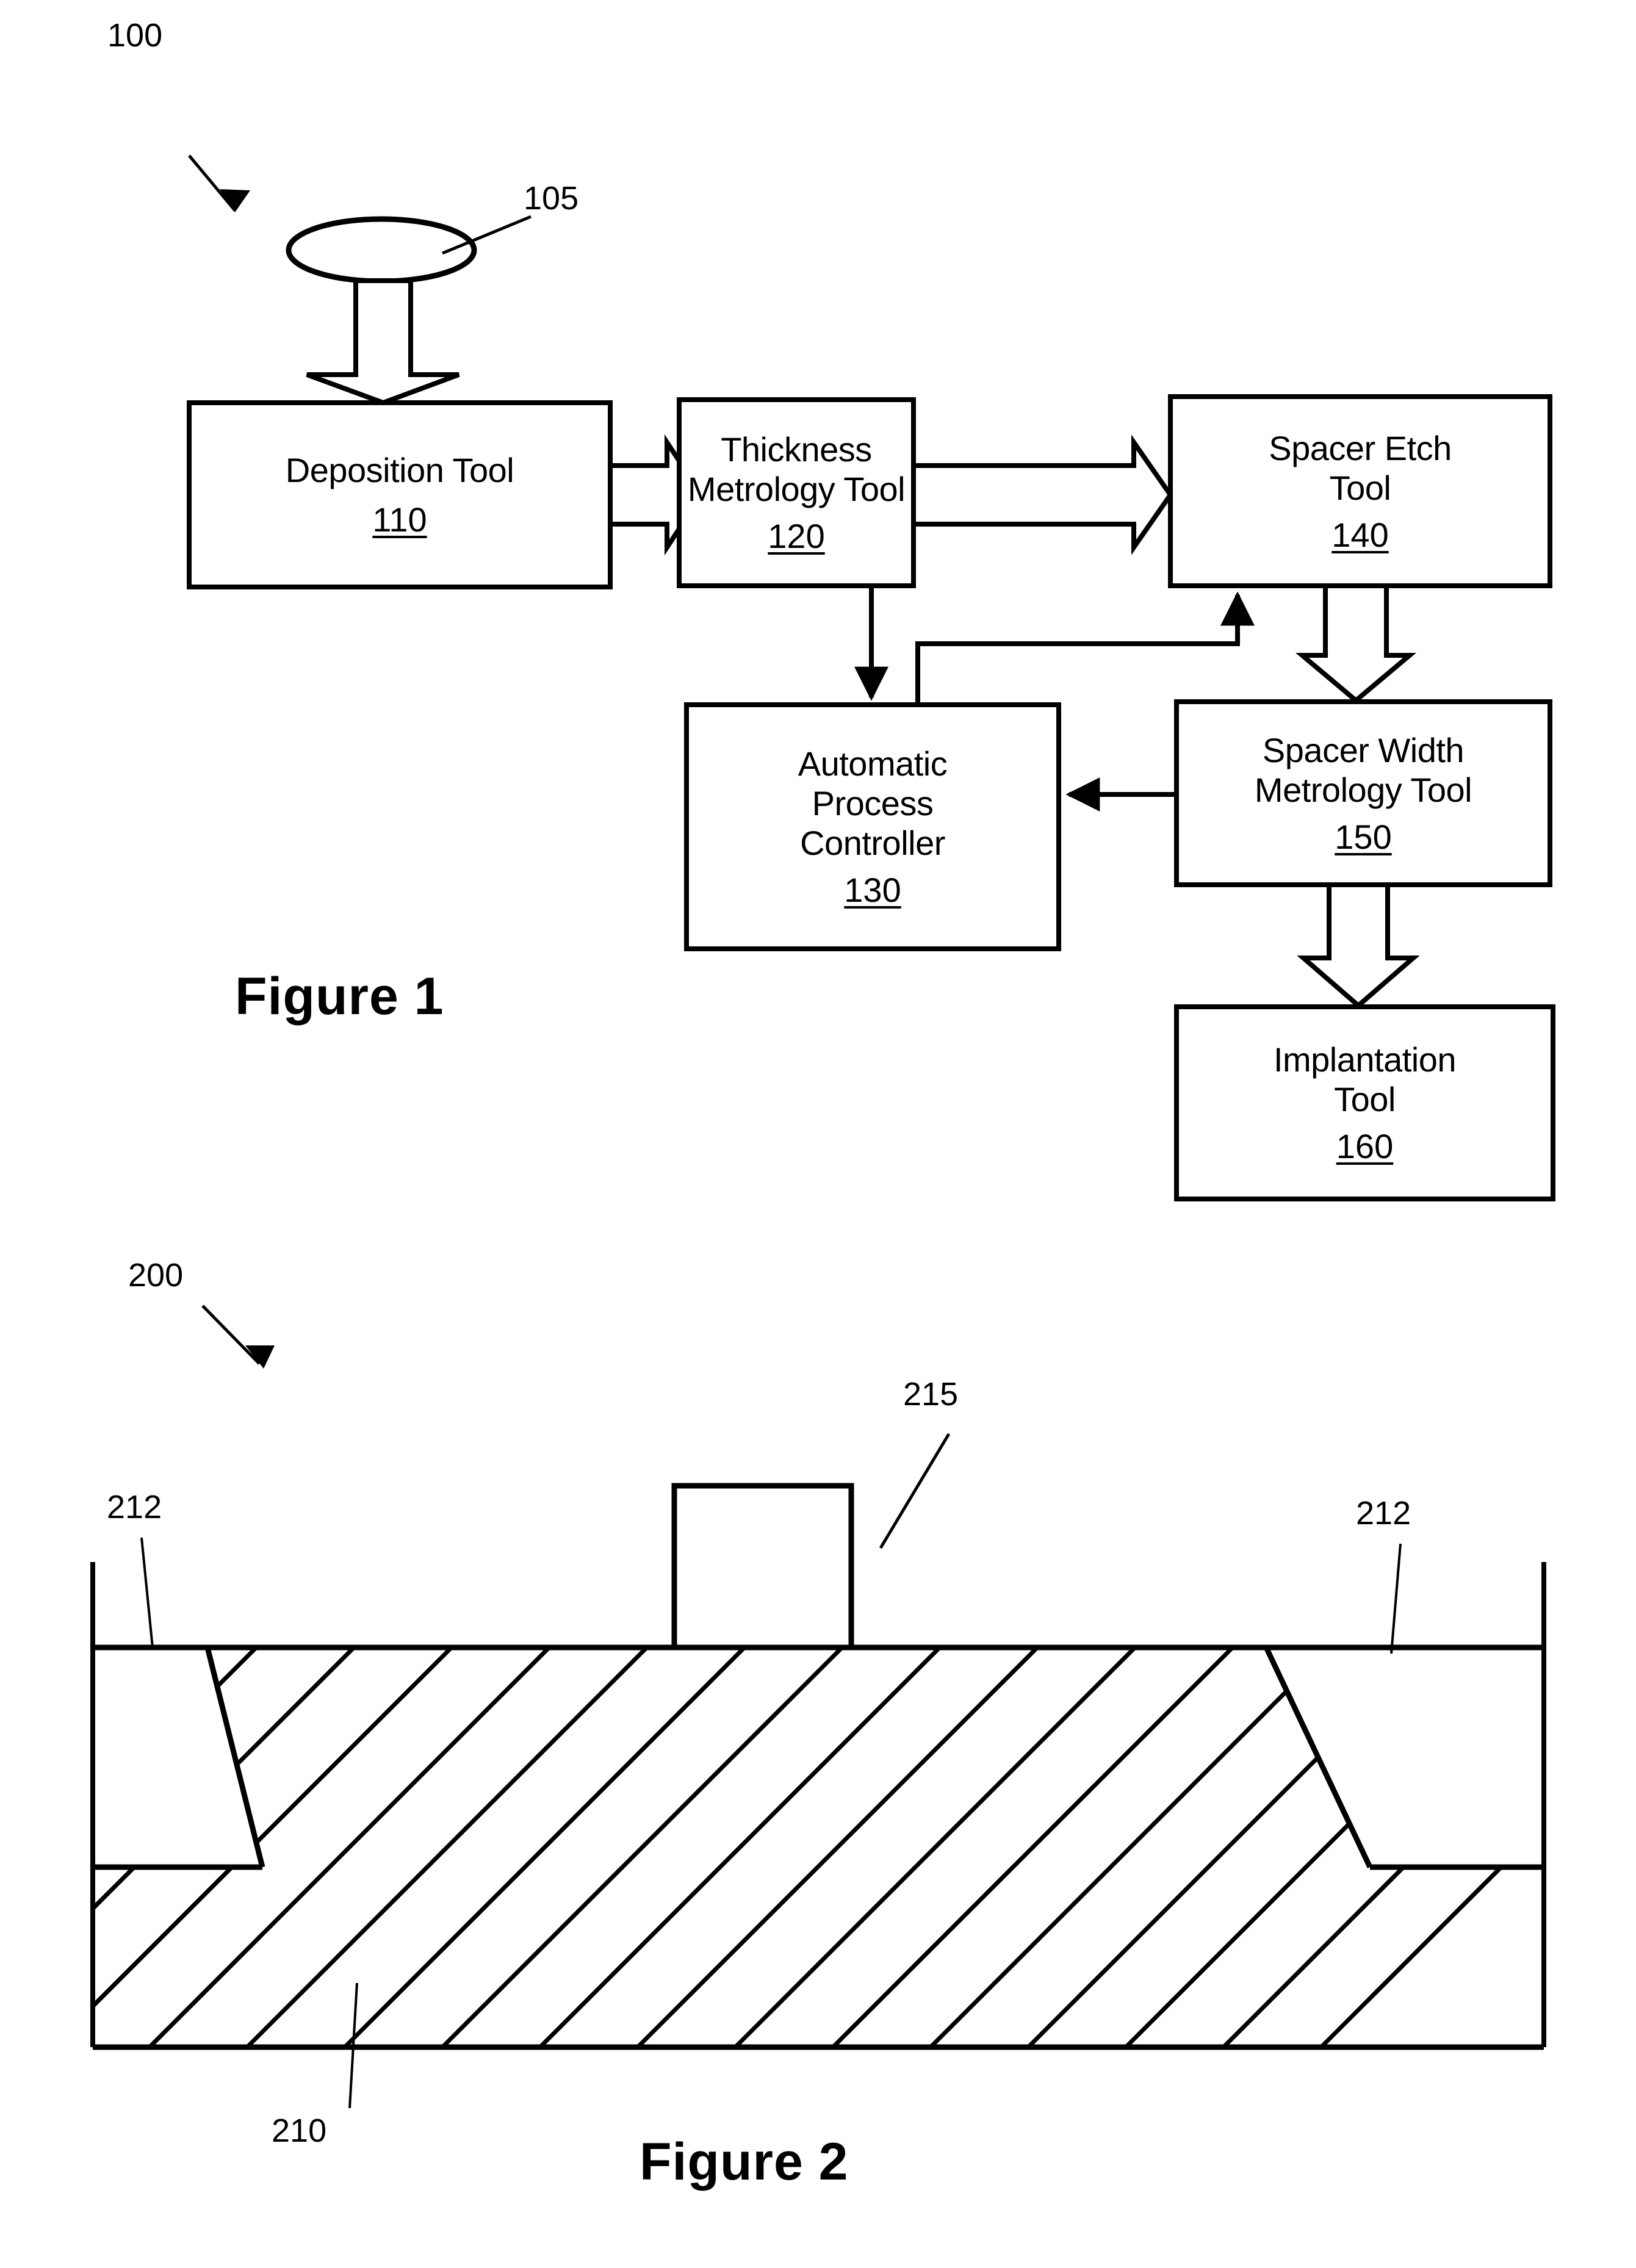 The width and height of the screenshot is (1636, 2268). What do you see at coordinates (1363, 790) in the screenshot?
I see `spacer-width-metrology-tool-label-line2: Metrology Tool` at bounding box center [1363, 790].